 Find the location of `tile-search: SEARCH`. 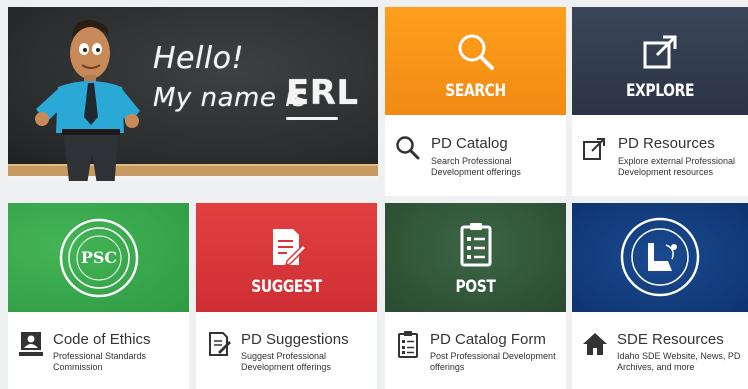

tile-search: SEARCH is located at coordinates (475, 61).